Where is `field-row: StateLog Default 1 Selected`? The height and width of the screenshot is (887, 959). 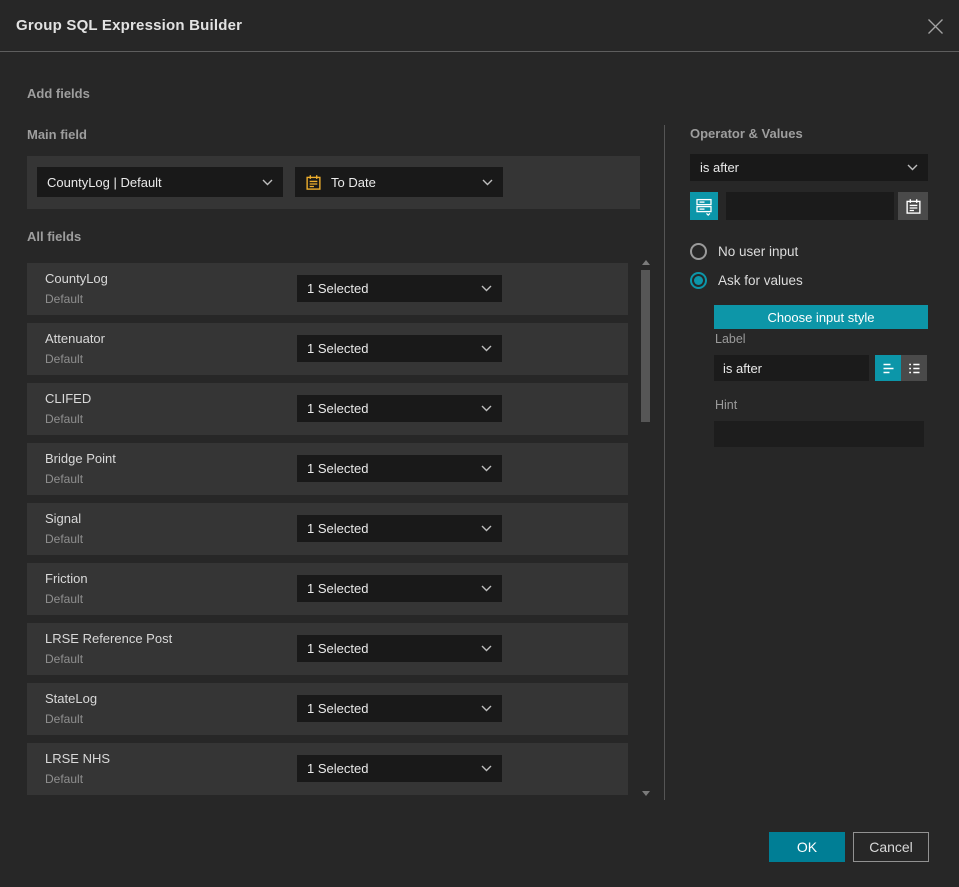
field-row: StateLog Default 1 Selected is located at coordinates (327, 709).